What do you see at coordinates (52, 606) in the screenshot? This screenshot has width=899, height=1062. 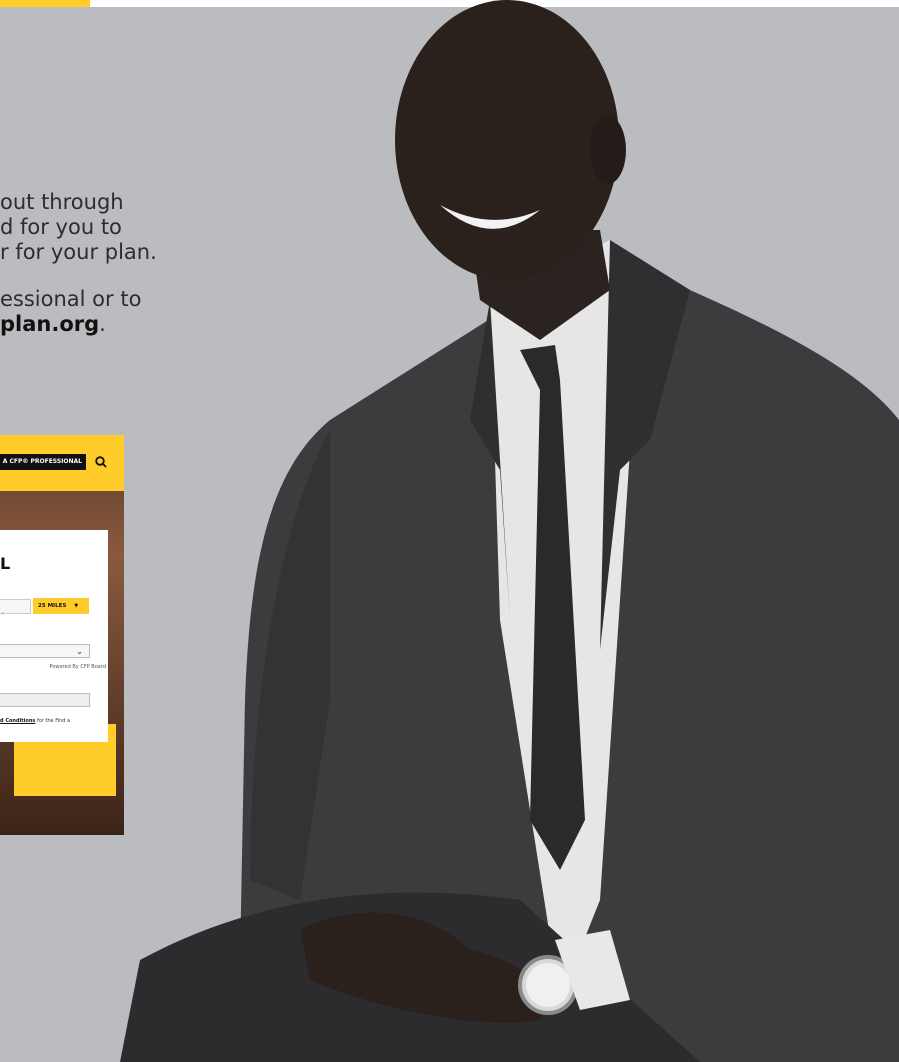 I see `mock-radius-label: 25 MILES` at bounding box center [52, 606].